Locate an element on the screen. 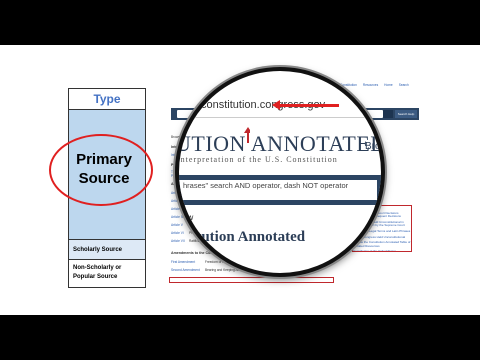 The image size is (480, 360). search-icon is located at coordinates (388, 114).